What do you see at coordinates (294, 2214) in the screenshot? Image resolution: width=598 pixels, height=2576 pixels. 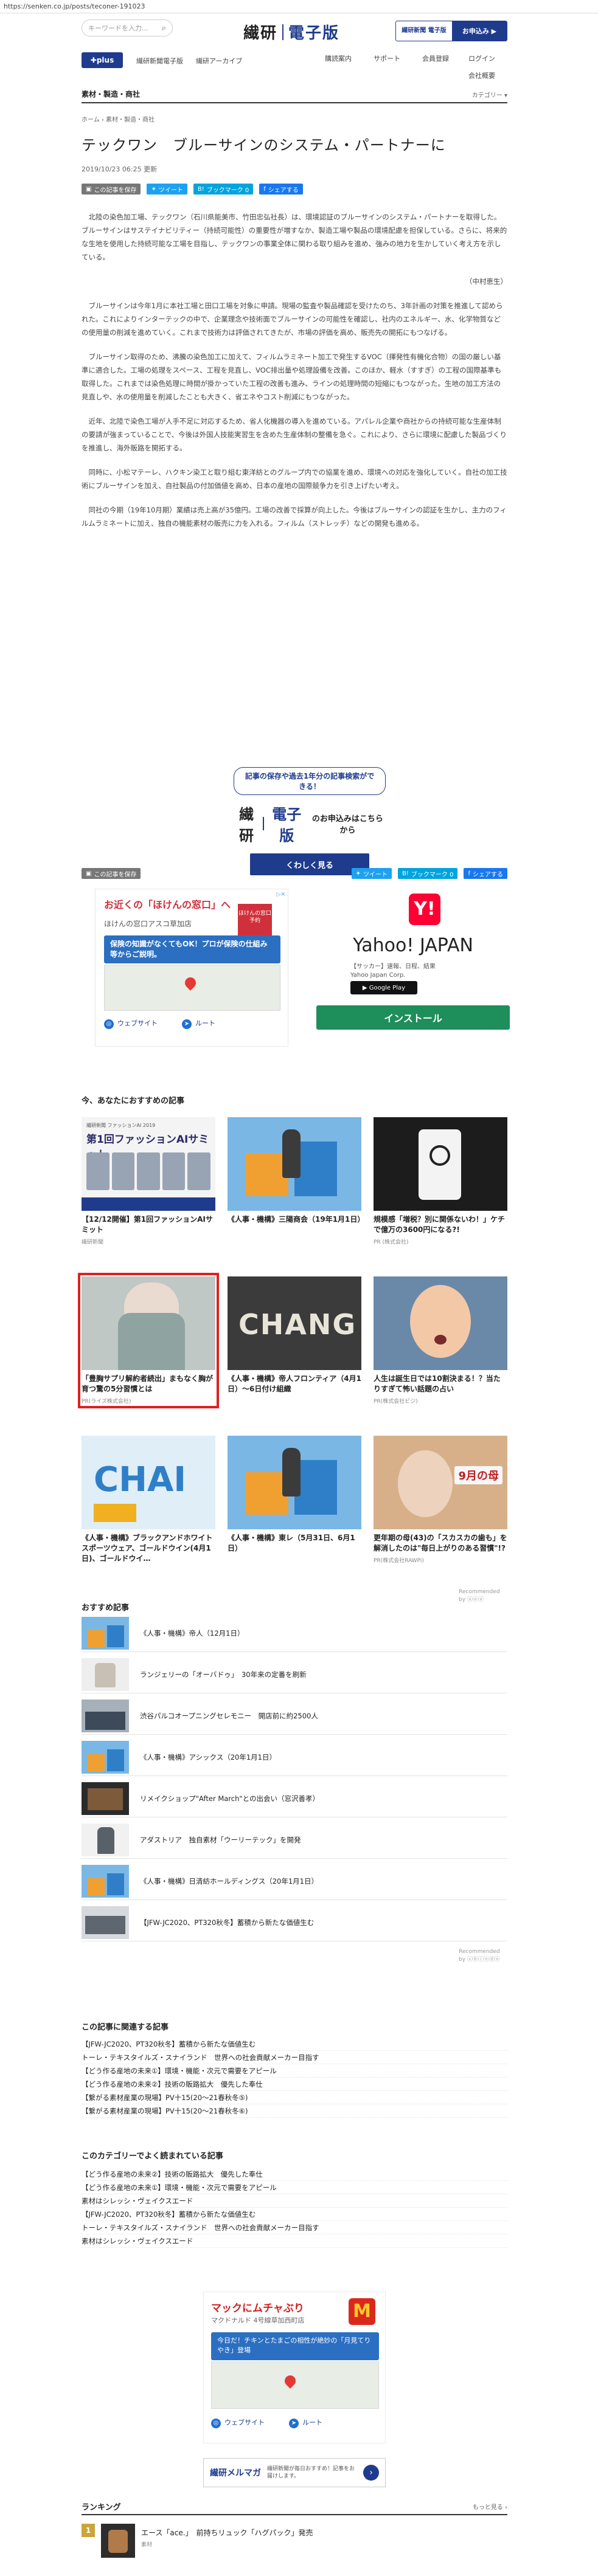 I see `popular-link: 【JFW-JC2020、PT320秋冬】蓄積から新たな価値生む` at bounding box center [294, 2214].